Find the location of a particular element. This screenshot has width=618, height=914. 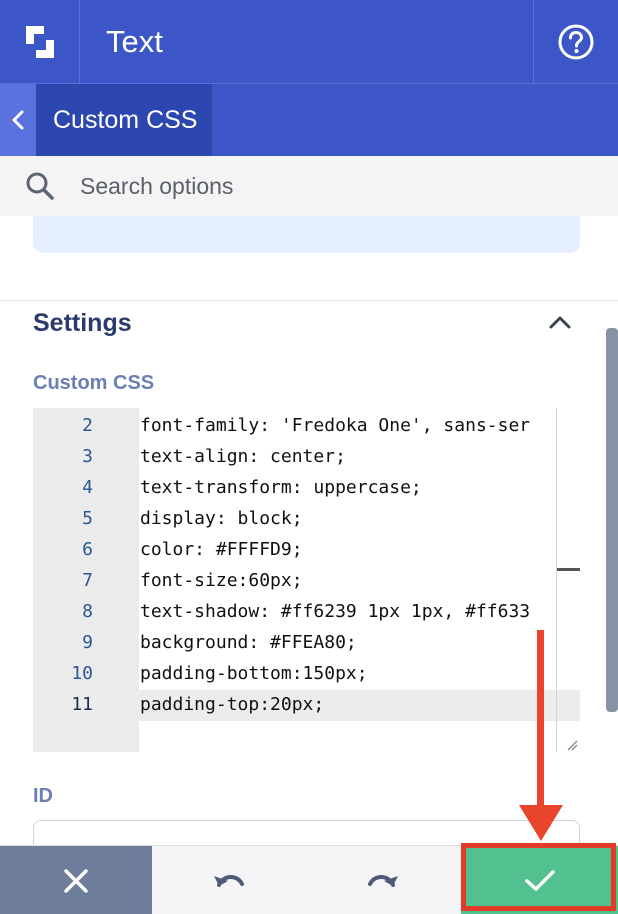

annotation-arrow-head is located at coordinates (541, 823).